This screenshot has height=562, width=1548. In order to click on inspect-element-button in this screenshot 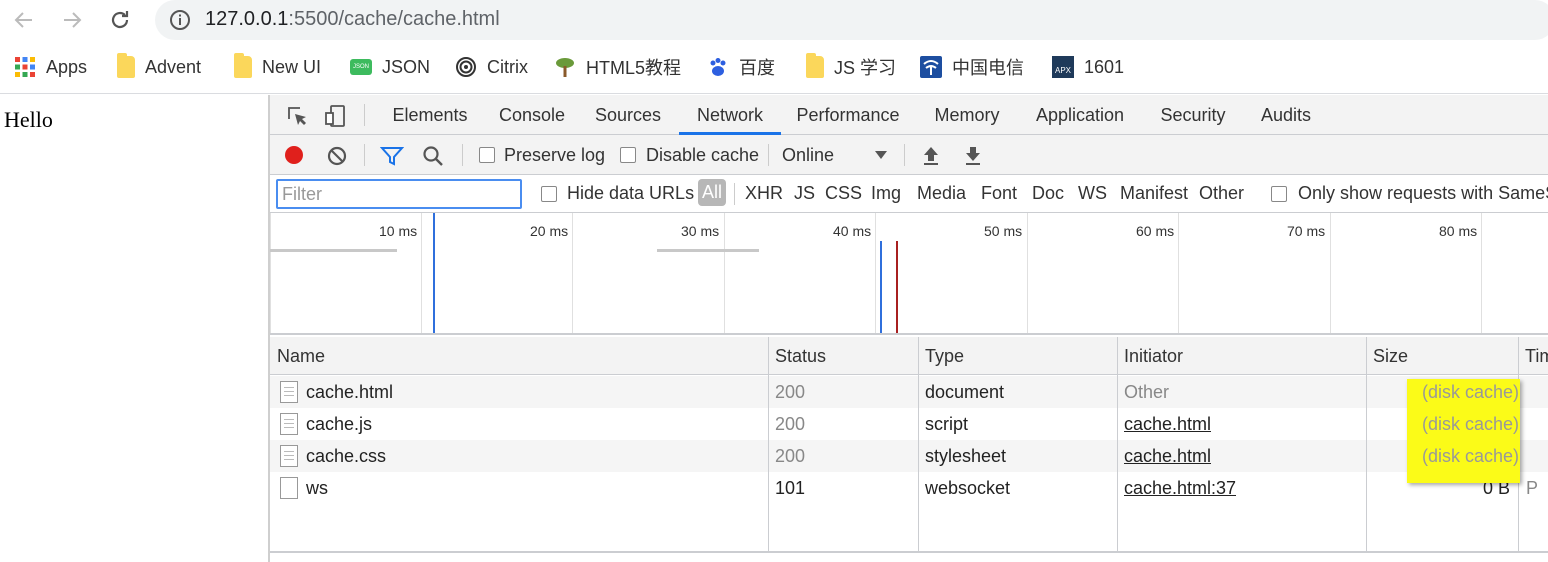, I will do `click(297, 116)`.